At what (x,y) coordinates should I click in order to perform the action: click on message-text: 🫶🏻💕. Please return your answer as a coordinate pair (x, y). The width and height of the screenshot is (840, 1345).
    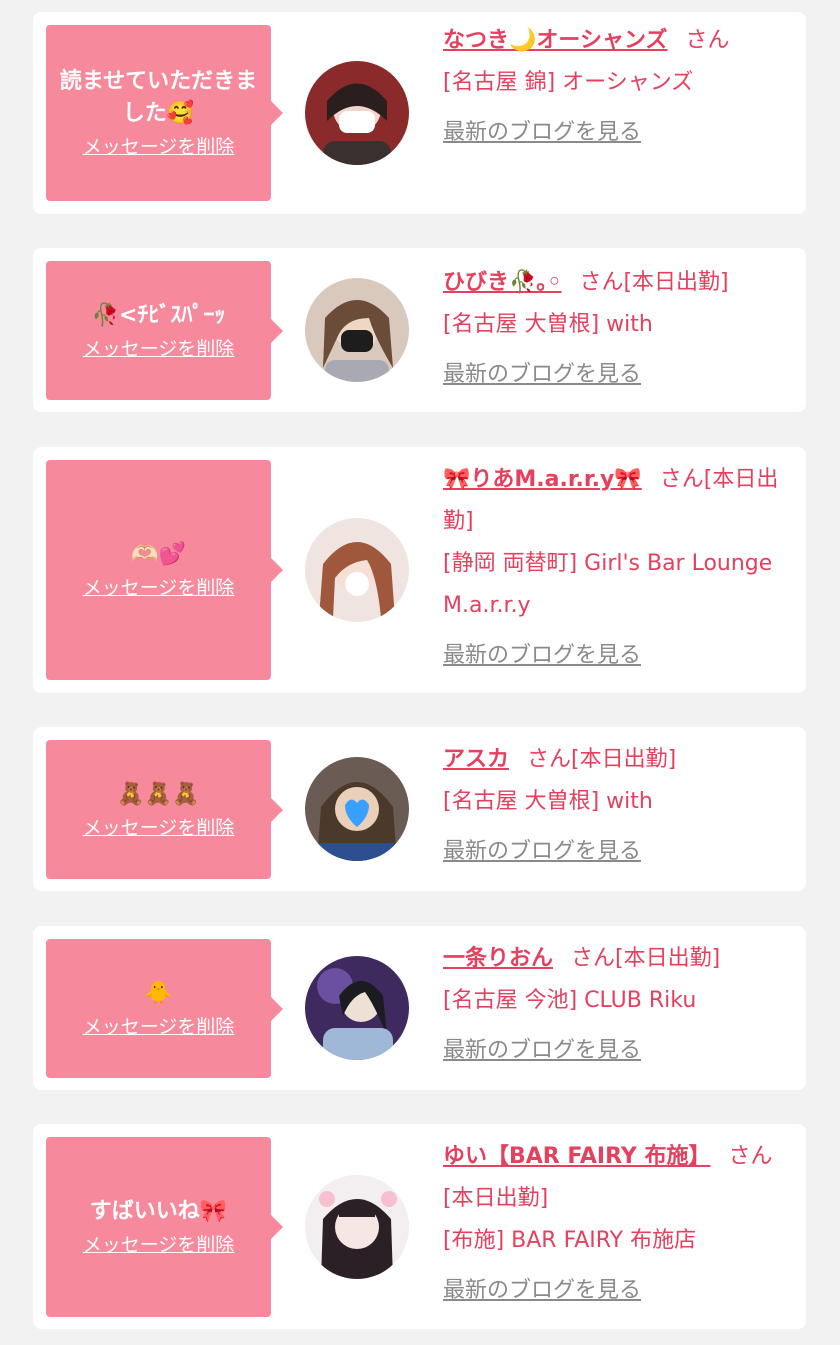
    Looking at the image, I should click on (158, 554).